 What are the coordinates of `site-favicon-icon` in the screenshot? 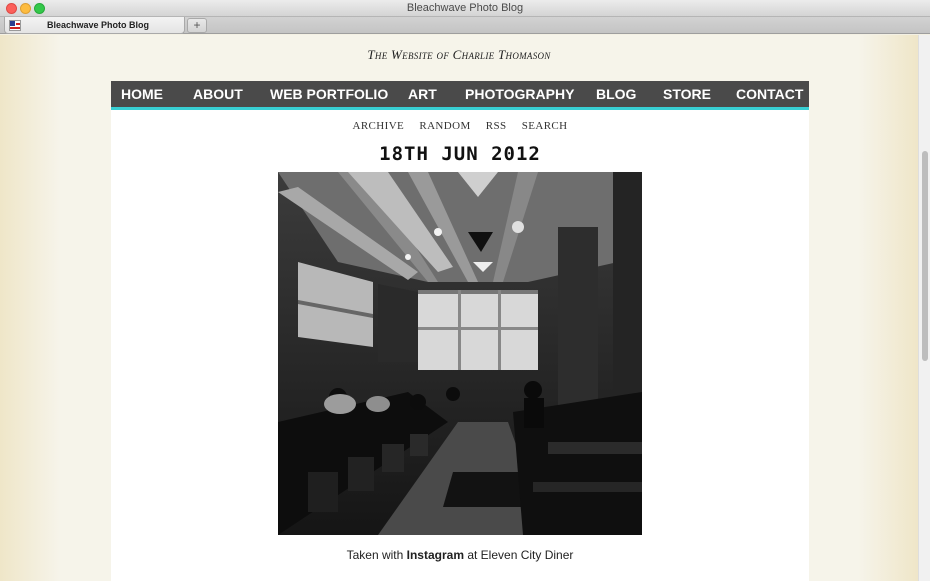 It's located at (15, 25).